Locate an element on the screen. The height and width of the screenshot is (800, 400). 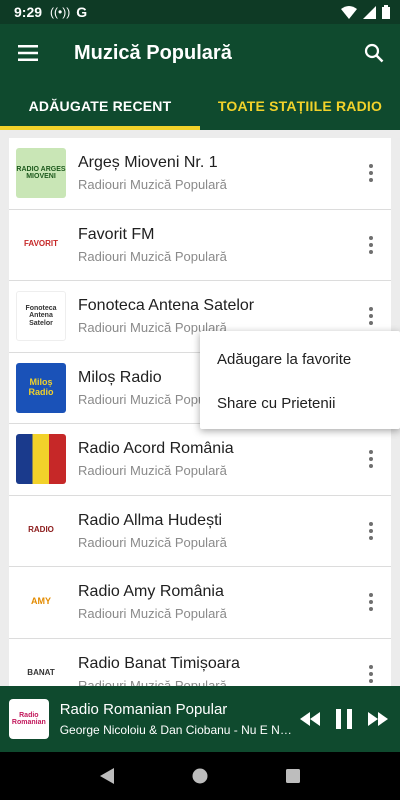
page-title: Muzică Populară is located at coordinates (153, 52).